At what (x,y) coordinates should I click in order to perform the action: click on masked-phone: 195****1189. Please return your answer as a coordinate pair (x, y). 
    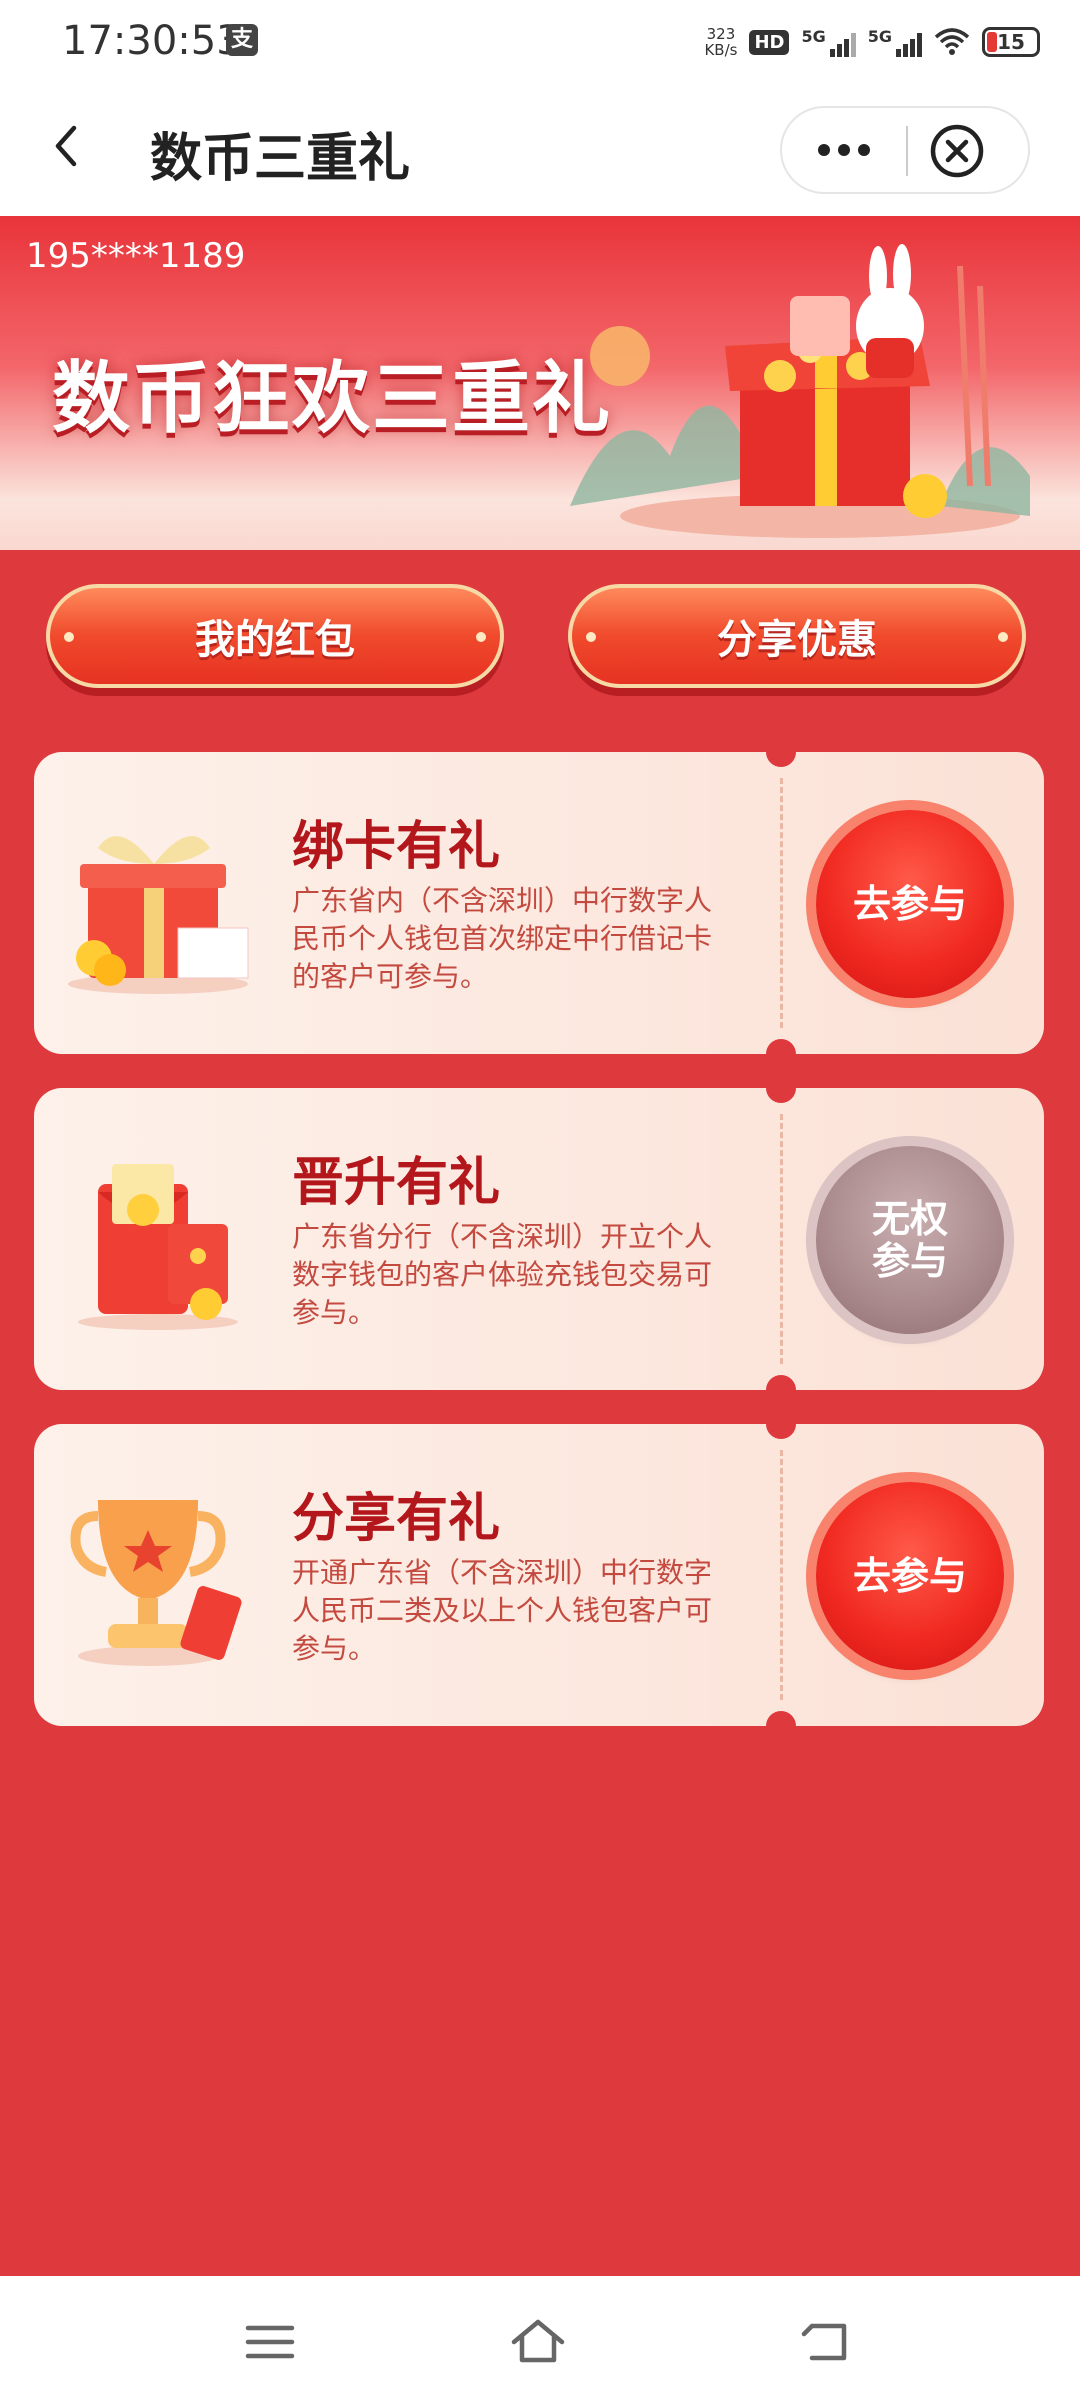
    Looking at the image, I should click on (136, 256).